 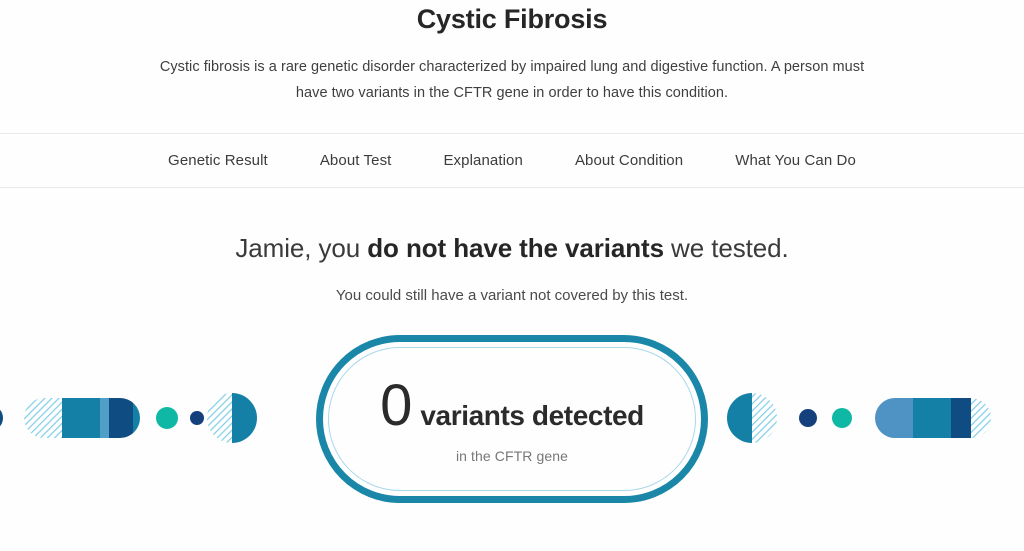 What do you see at coordinates (396, 405) in the screenshot?
I see `variant-count: 0` at bounding box center [396, 405].